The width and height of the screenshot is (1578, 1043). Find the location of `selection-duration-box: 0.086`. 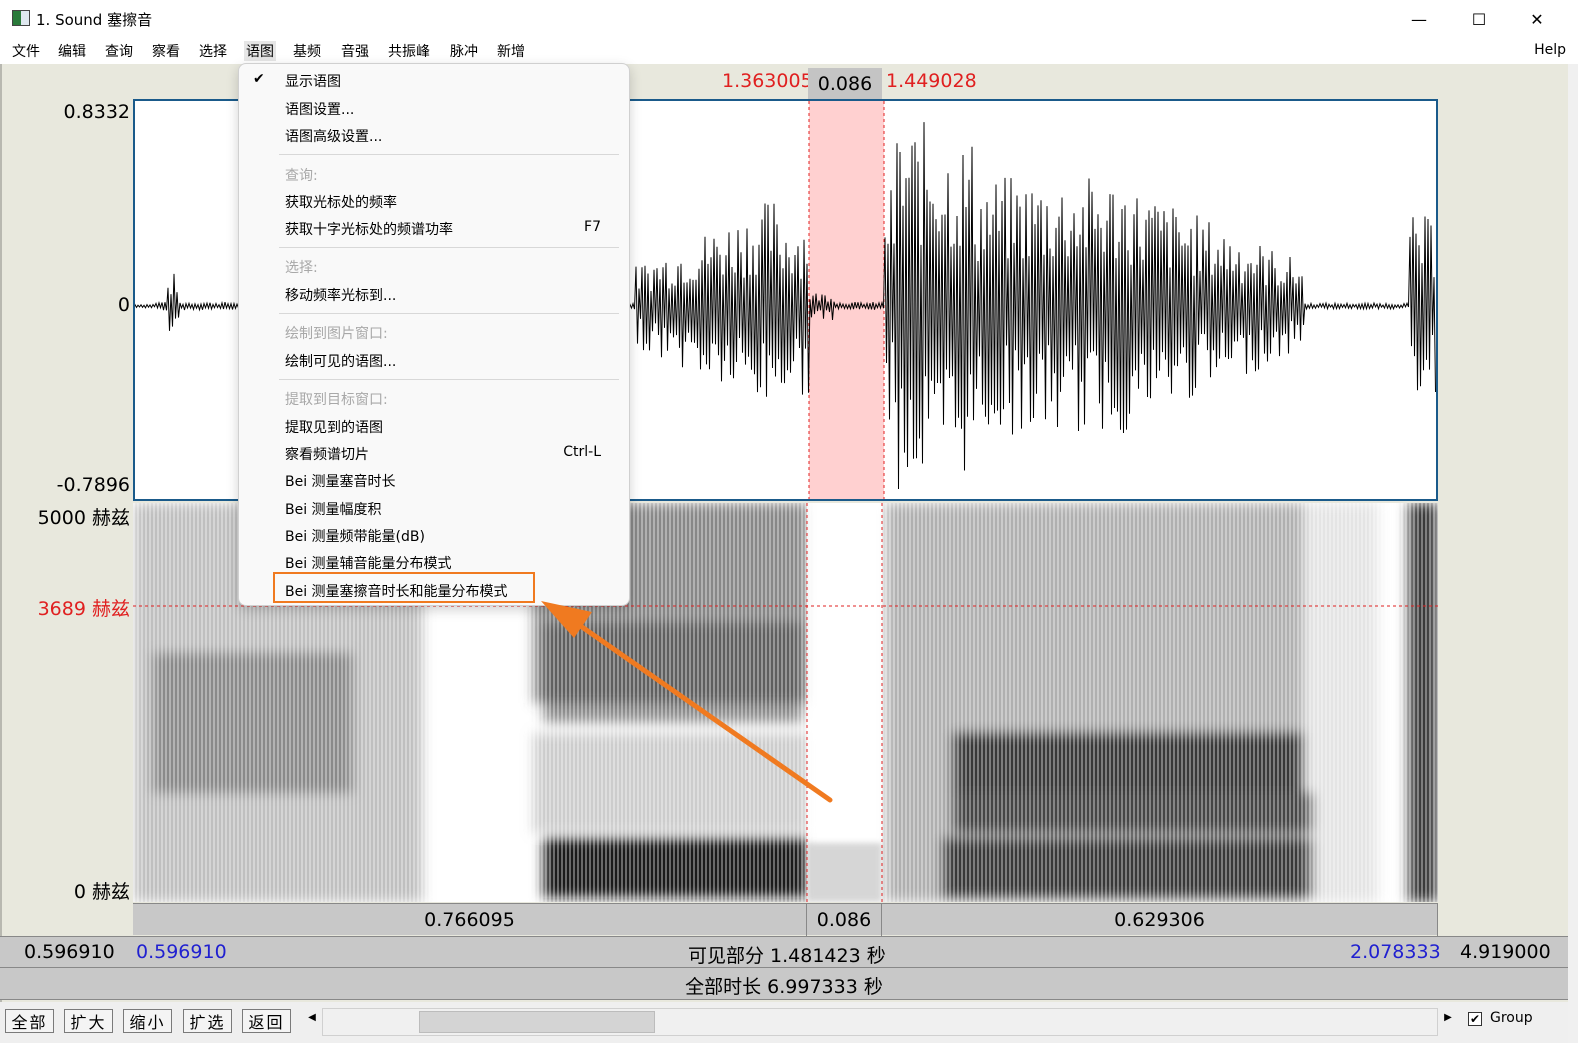

selection-duration-box: 0.086 is located at coordinates (845, 84).